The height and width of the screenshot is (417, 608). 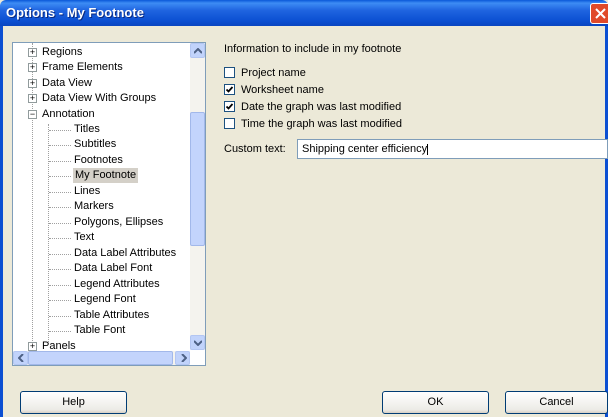 What do you see at coordinates (99, 98) in the screenshot?
I see `tree-item-label: Data View With Groups` at bounding box center [99, 98].